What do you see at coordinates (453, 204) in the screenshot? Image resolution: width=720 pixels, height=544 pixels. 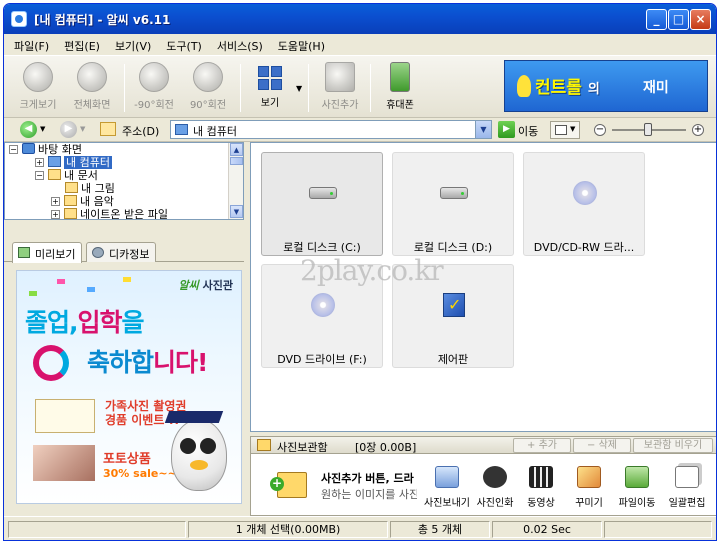 I see `item-local-disk-d: 로컬 디스크 (D:)` at bounding box center [453, 204].